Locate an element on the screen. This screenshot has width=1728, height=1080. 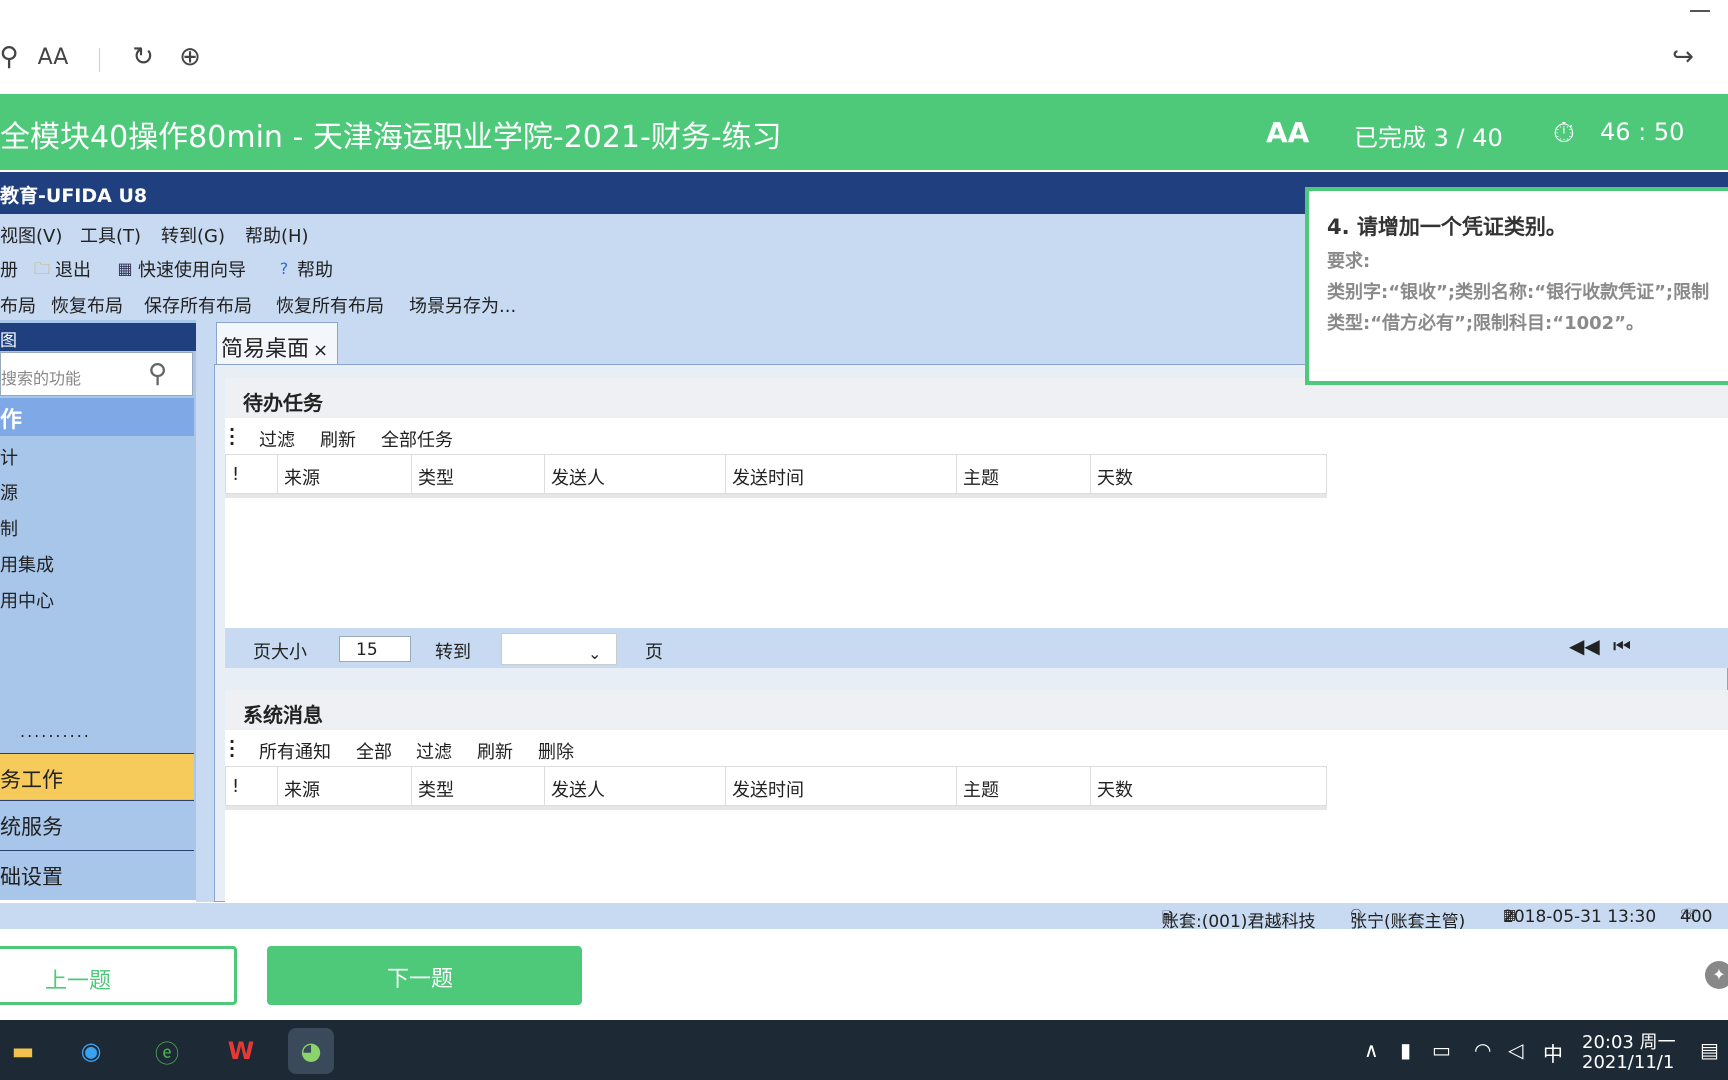
phone-text: 400 is located at coordinates (1696, 917).